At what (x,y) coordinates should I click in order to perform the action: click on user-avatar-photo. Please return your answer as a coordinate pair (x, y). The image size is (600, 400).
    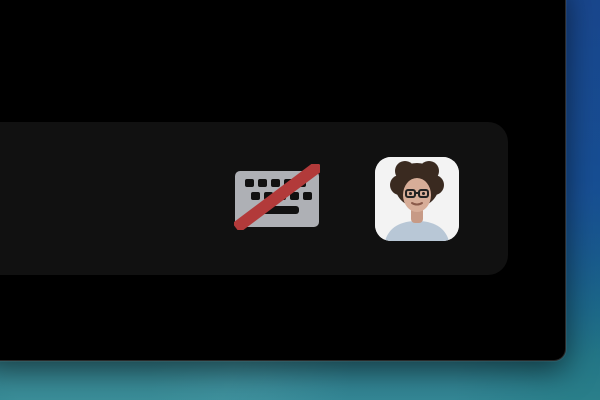
    Looking at the image, I should click on (417, 199).